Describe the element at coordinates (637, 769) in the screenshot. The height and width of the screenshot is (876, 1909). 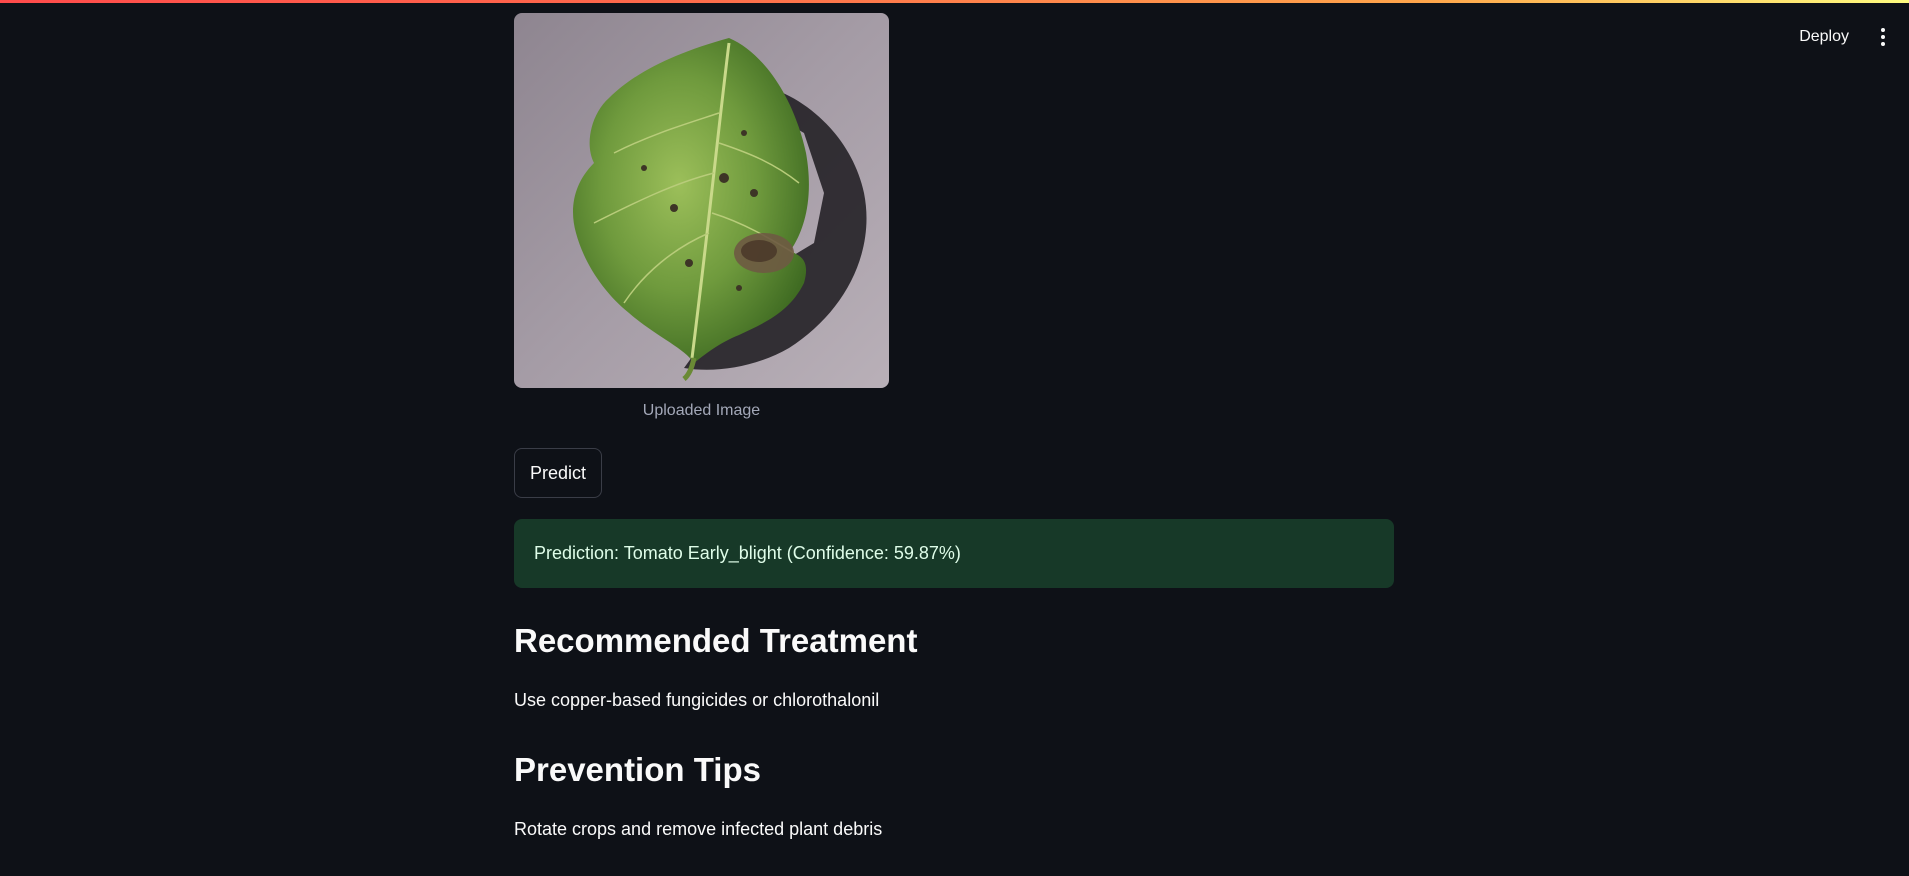
I see `prevention-heading: Prevention Tips` at that location.